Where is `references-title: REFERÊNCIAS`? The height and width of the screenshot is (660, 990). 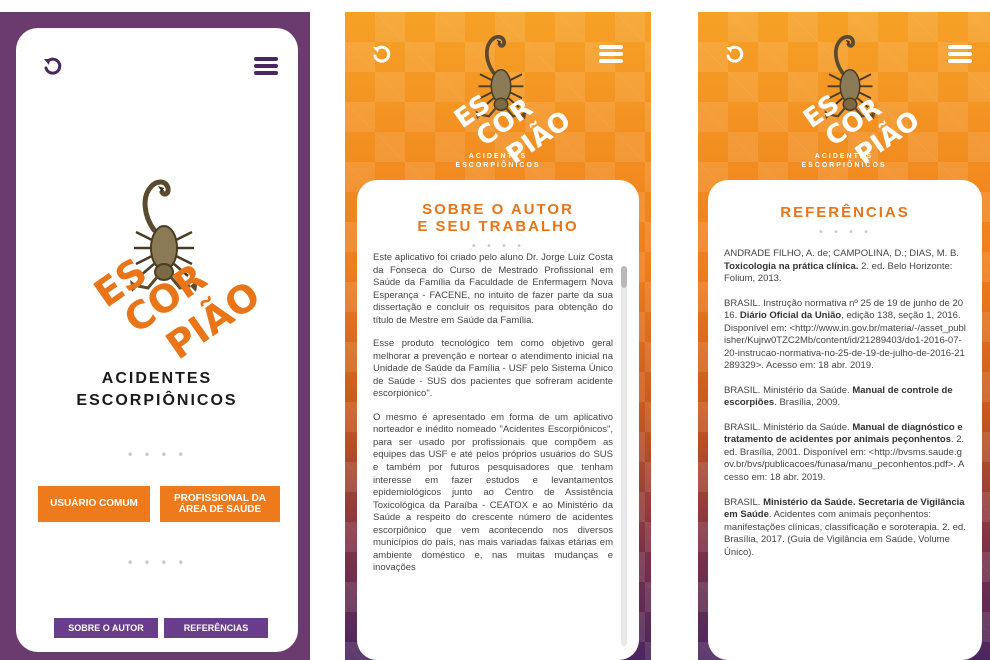 references-title: REFERÊNCIAS is located at coordinates (845, 212).